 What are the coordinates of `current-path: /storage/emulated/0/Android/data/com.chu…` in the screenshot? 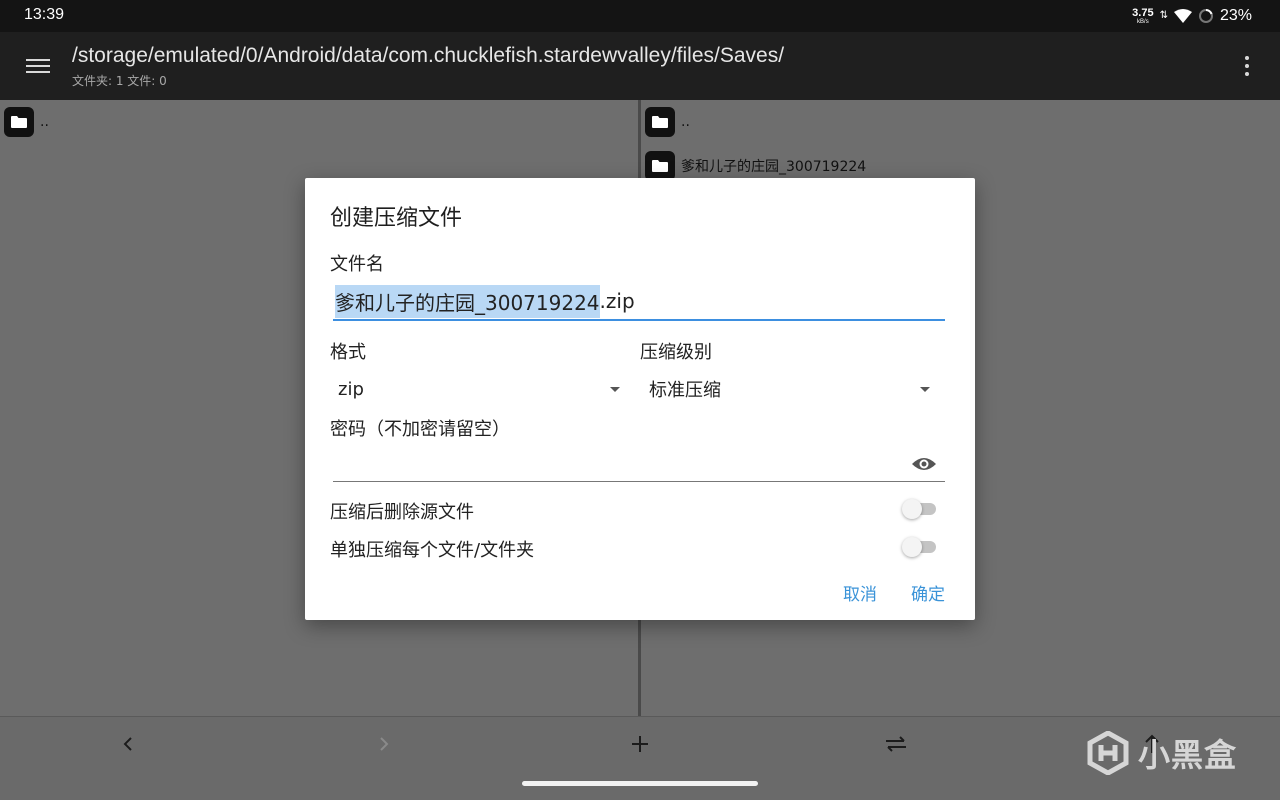 It's located at (428, 55).